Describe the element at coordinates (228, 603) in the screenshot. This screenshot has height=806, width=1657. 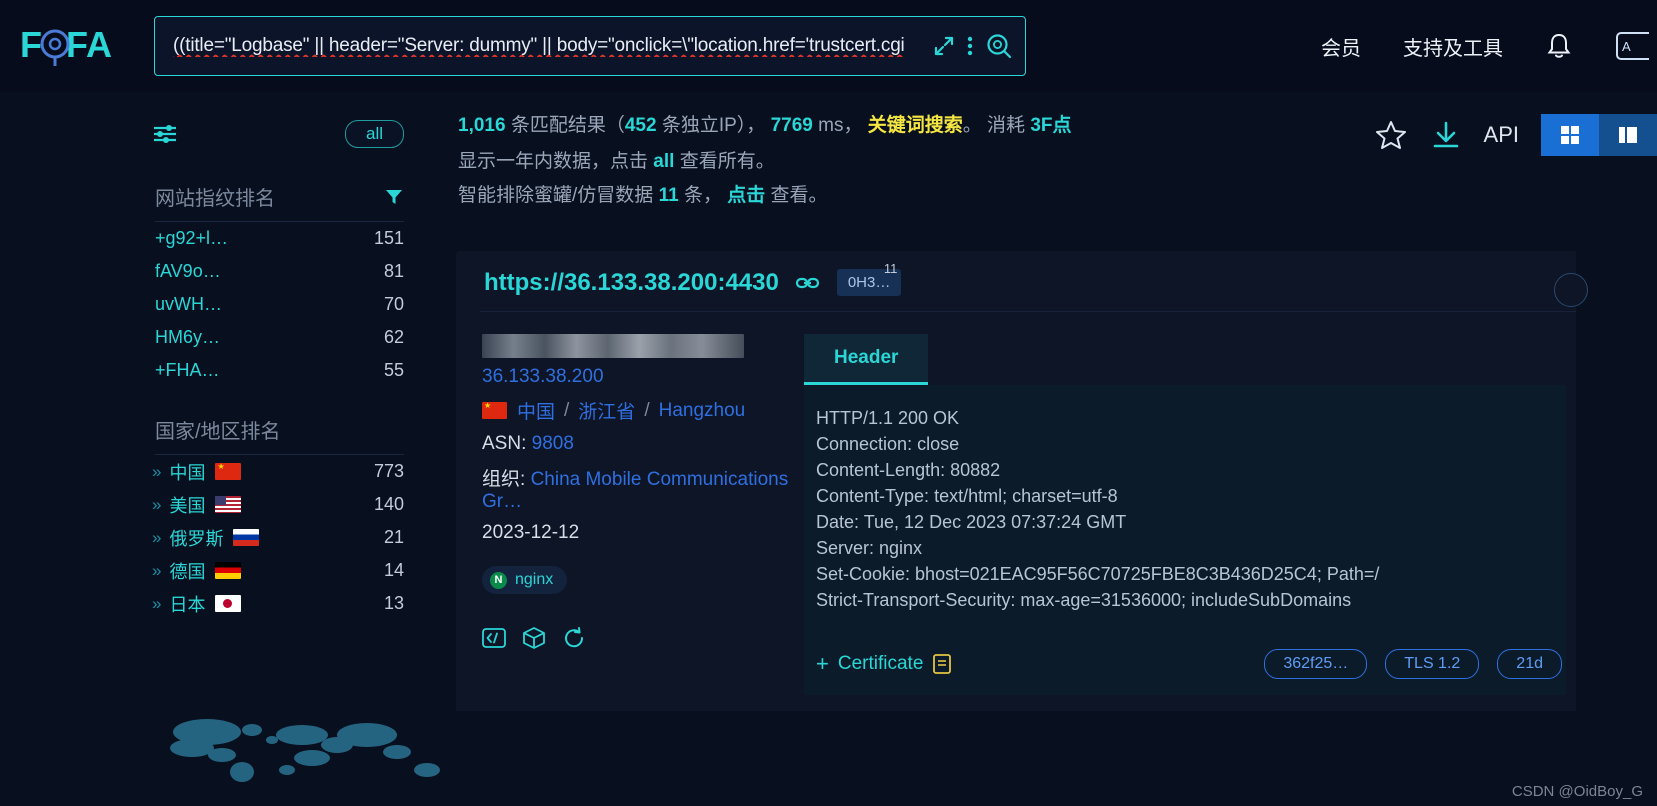
I see `flag-icon-jp` at that location.